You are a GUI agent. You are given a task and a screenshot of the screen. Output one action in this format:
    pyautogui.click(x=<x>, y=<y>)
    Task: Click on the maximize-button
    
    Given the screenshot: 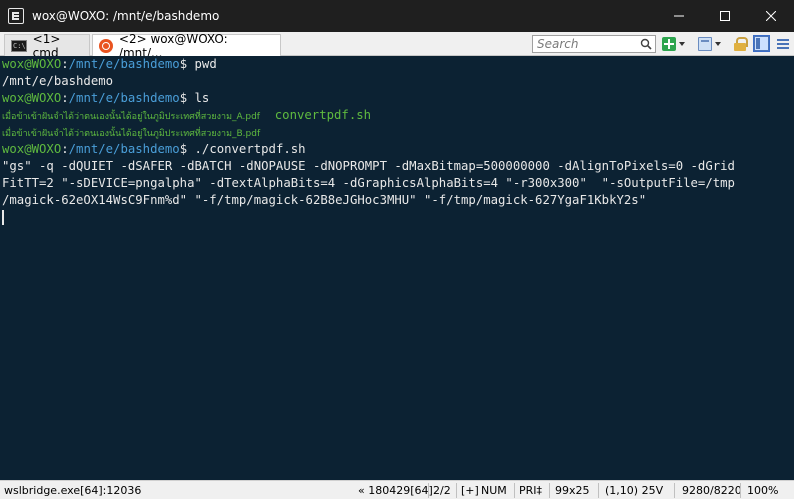 What is the action you would take?
    pyautogui.click(x=725, y=16)
    